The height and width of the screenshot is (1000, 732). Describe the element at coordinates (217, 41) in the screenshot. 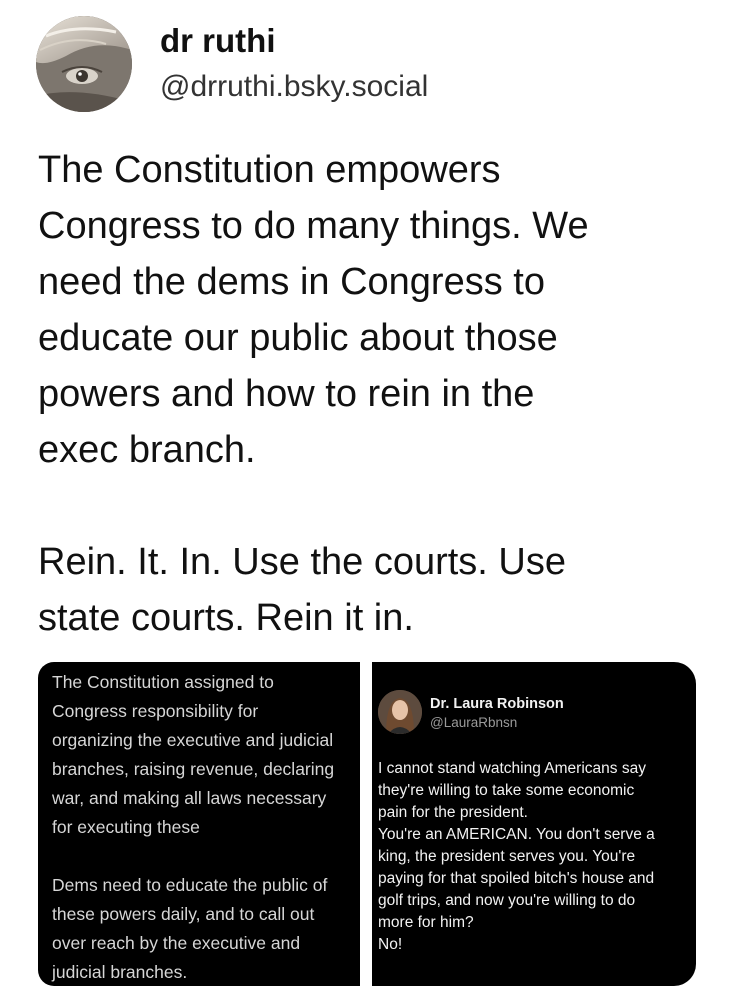

I see `author-display-name: dr ruthi` at that location.